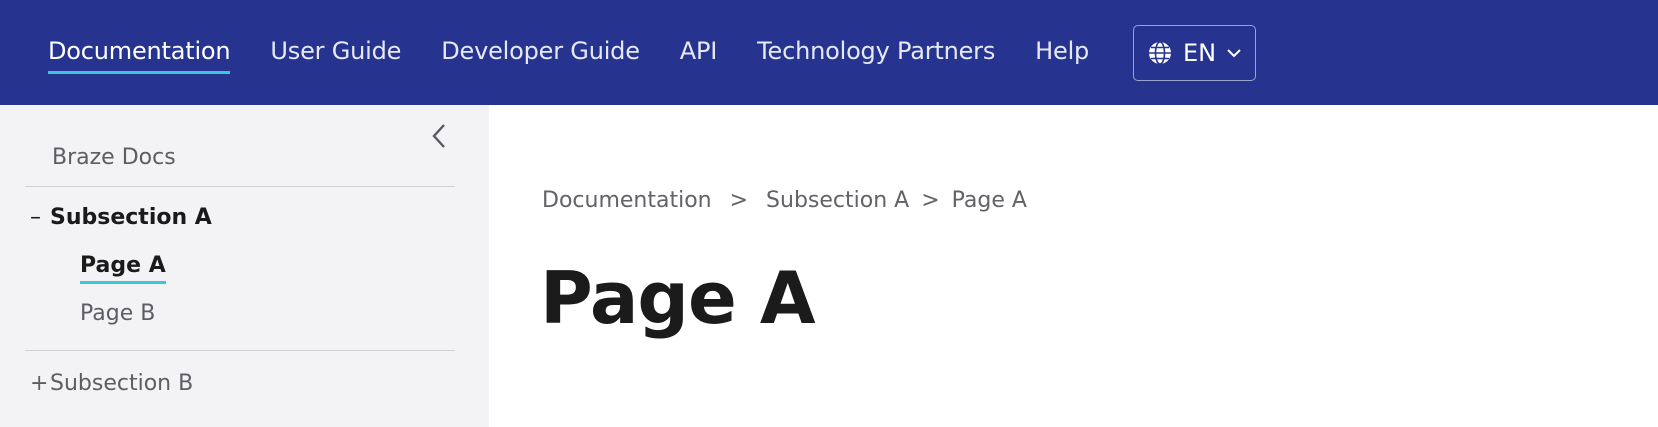 Image resolution: width=1658 pixels, height=427 pixels. Describe the element at coordinates (876, 54) in the screenshot. I see `nav-link-technology-partners: Technology Partners` at that location.